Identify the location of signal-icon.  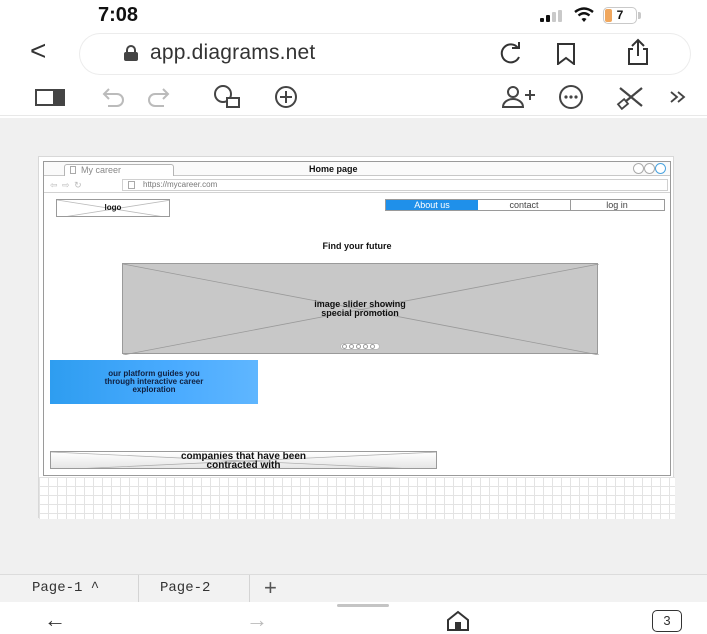
(552, 16).